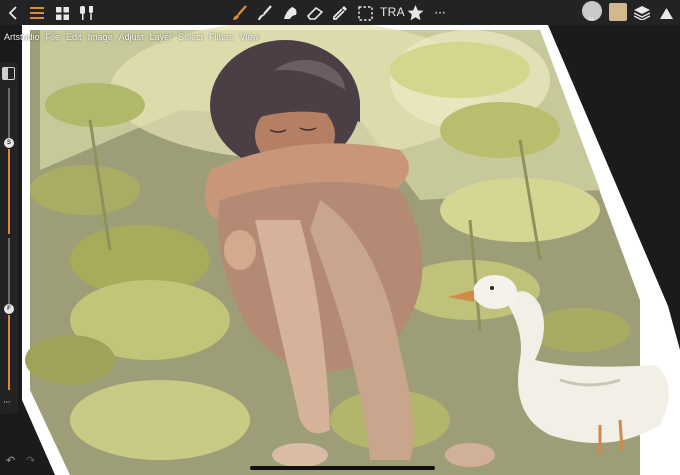 The width and height of the screenshot is (680, 475). What do you see at coordinates (37, 13) in the screenshot?
I see `menu-icon` at bounding box center [37, 13].